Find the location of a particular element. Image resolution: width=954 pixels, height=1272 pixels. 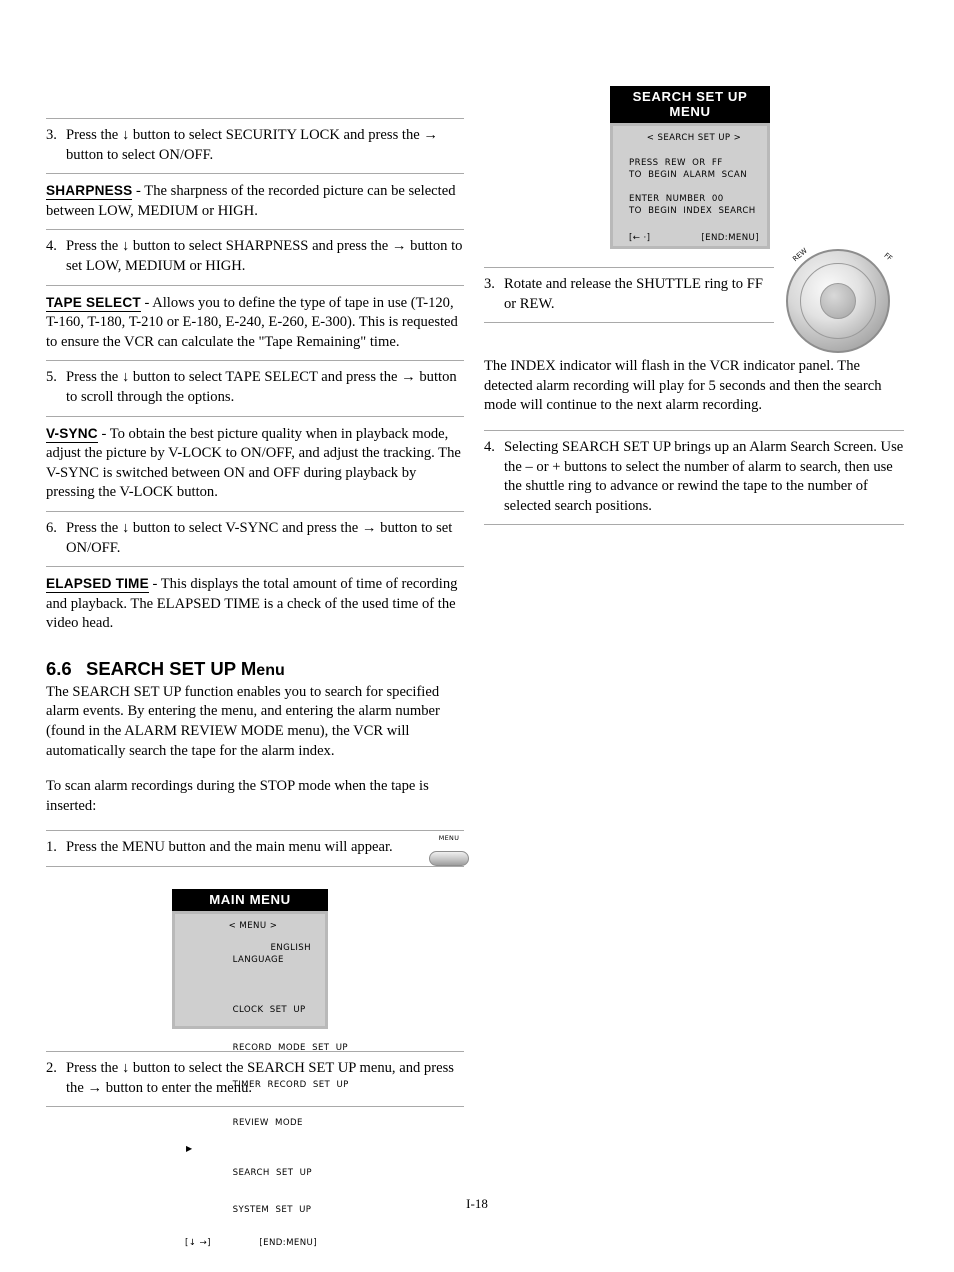

main-menu-title: MAIN MENU is located at coordinates (250, 900).